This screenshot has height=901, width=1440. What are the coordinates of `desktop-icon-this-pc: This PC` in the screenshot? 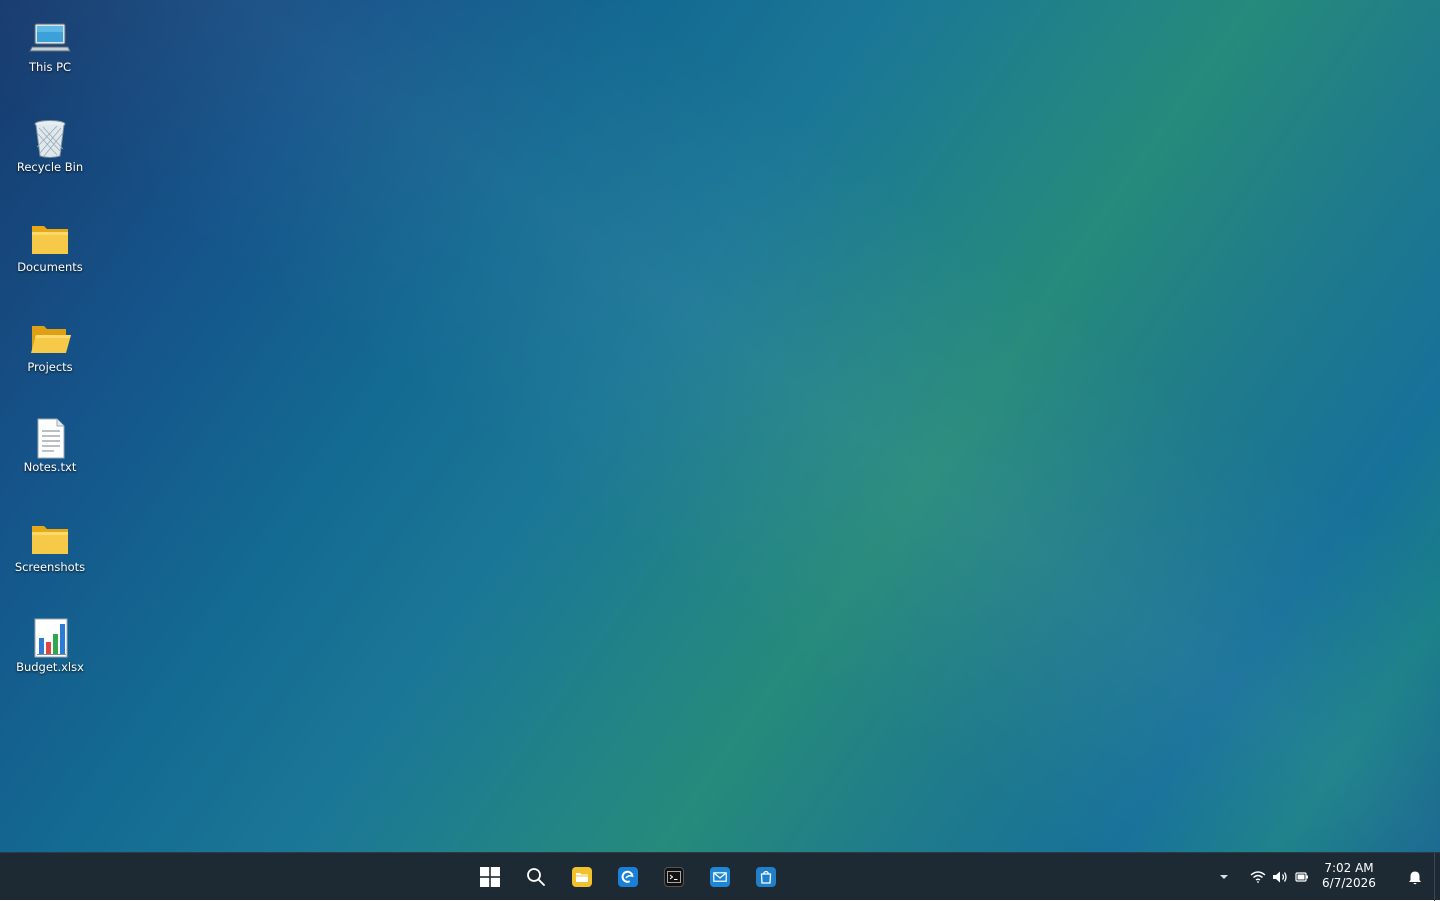 It's located at (50, 52).